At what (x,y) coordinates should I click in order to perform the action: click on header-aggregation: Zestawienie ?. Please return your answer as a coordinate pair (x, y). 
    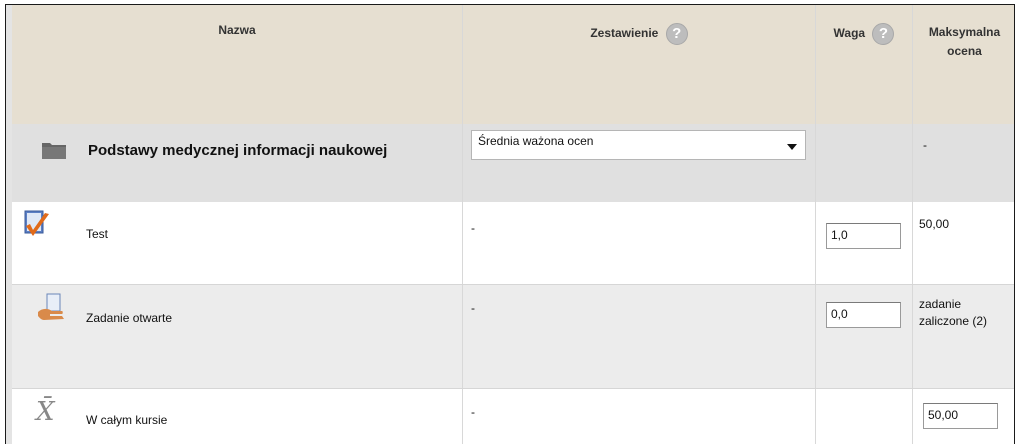
    Looking at the image, I should click on (639, 34).